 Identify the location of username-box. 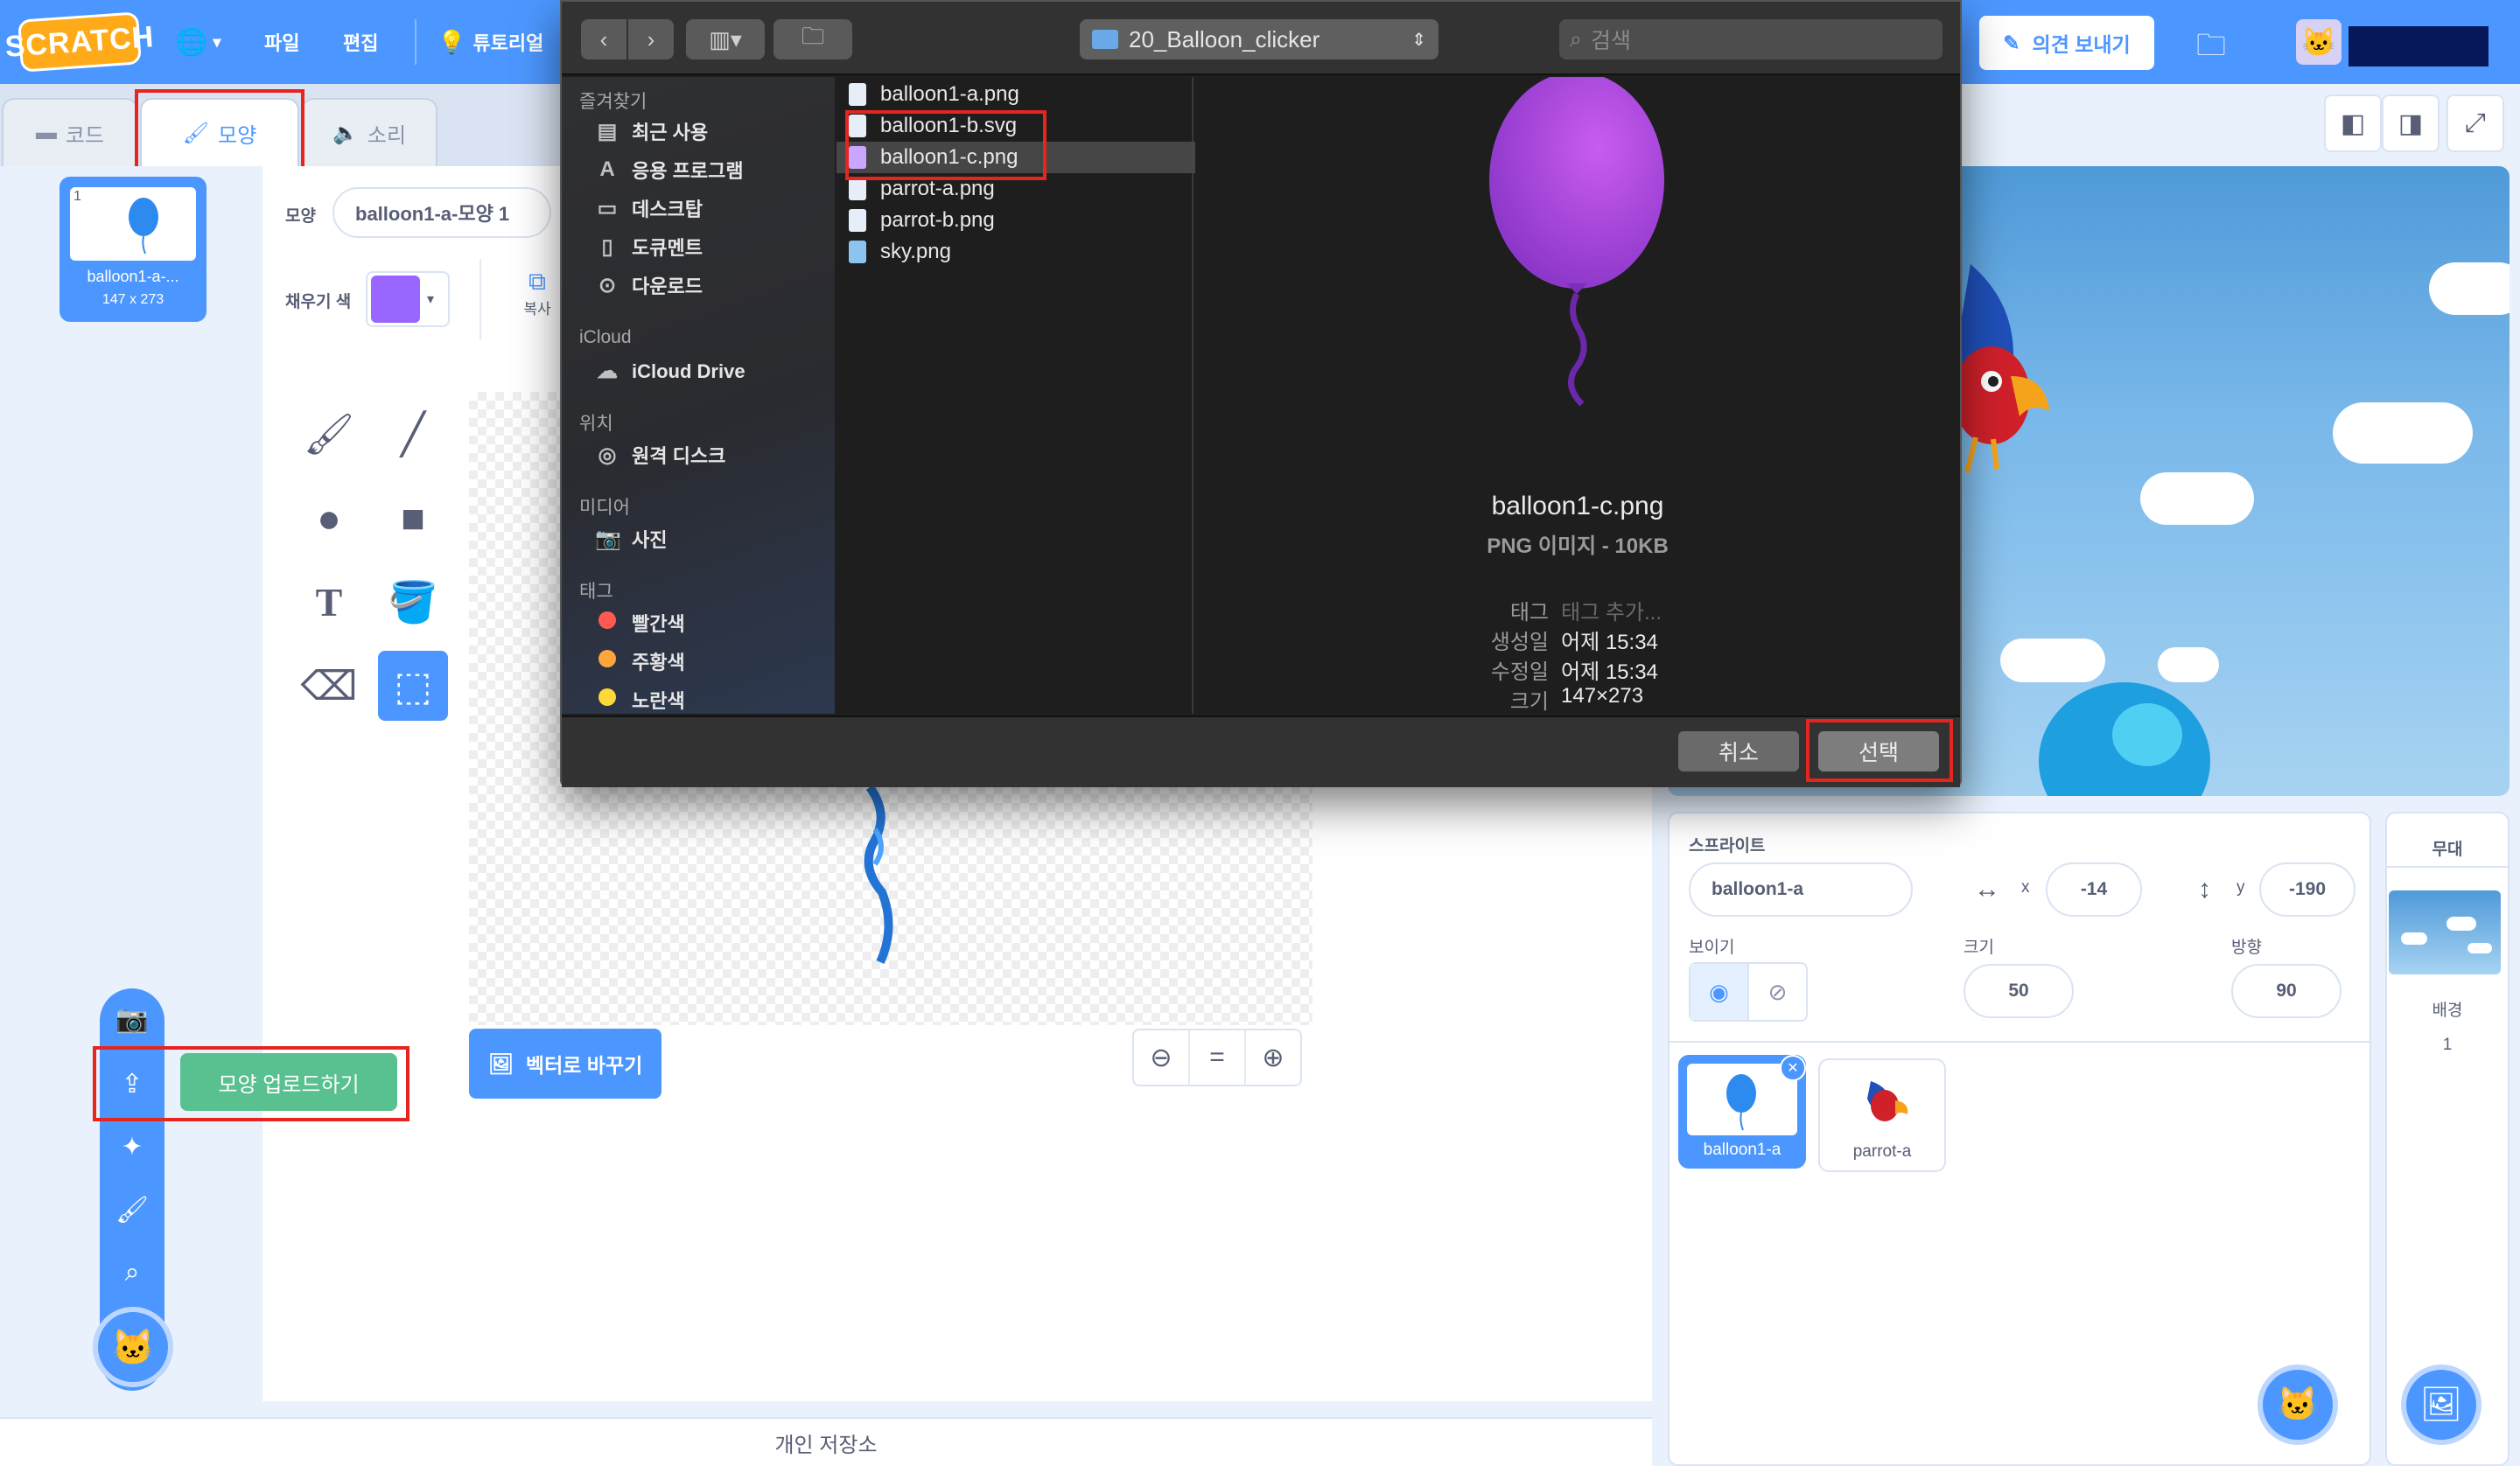
(2418, 46).